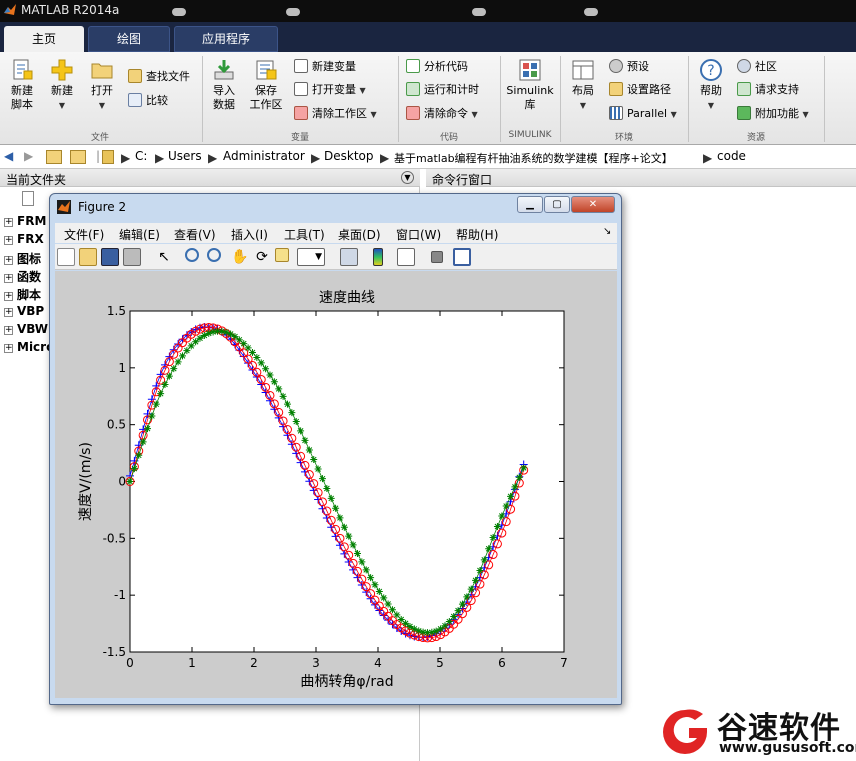 This screenshot has height=761, width=856. What do you see at coordinates (557, 204) in the screenshot?
I see `maximize-button: ▢` at bounding box center [557, 204].